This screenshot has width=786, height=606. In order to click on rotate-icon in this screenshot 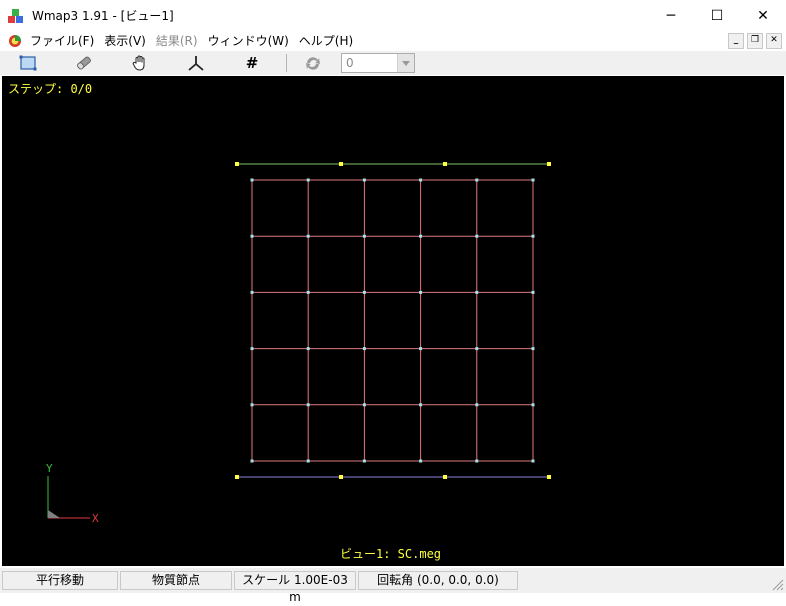, I will do `click(313, 63)`.